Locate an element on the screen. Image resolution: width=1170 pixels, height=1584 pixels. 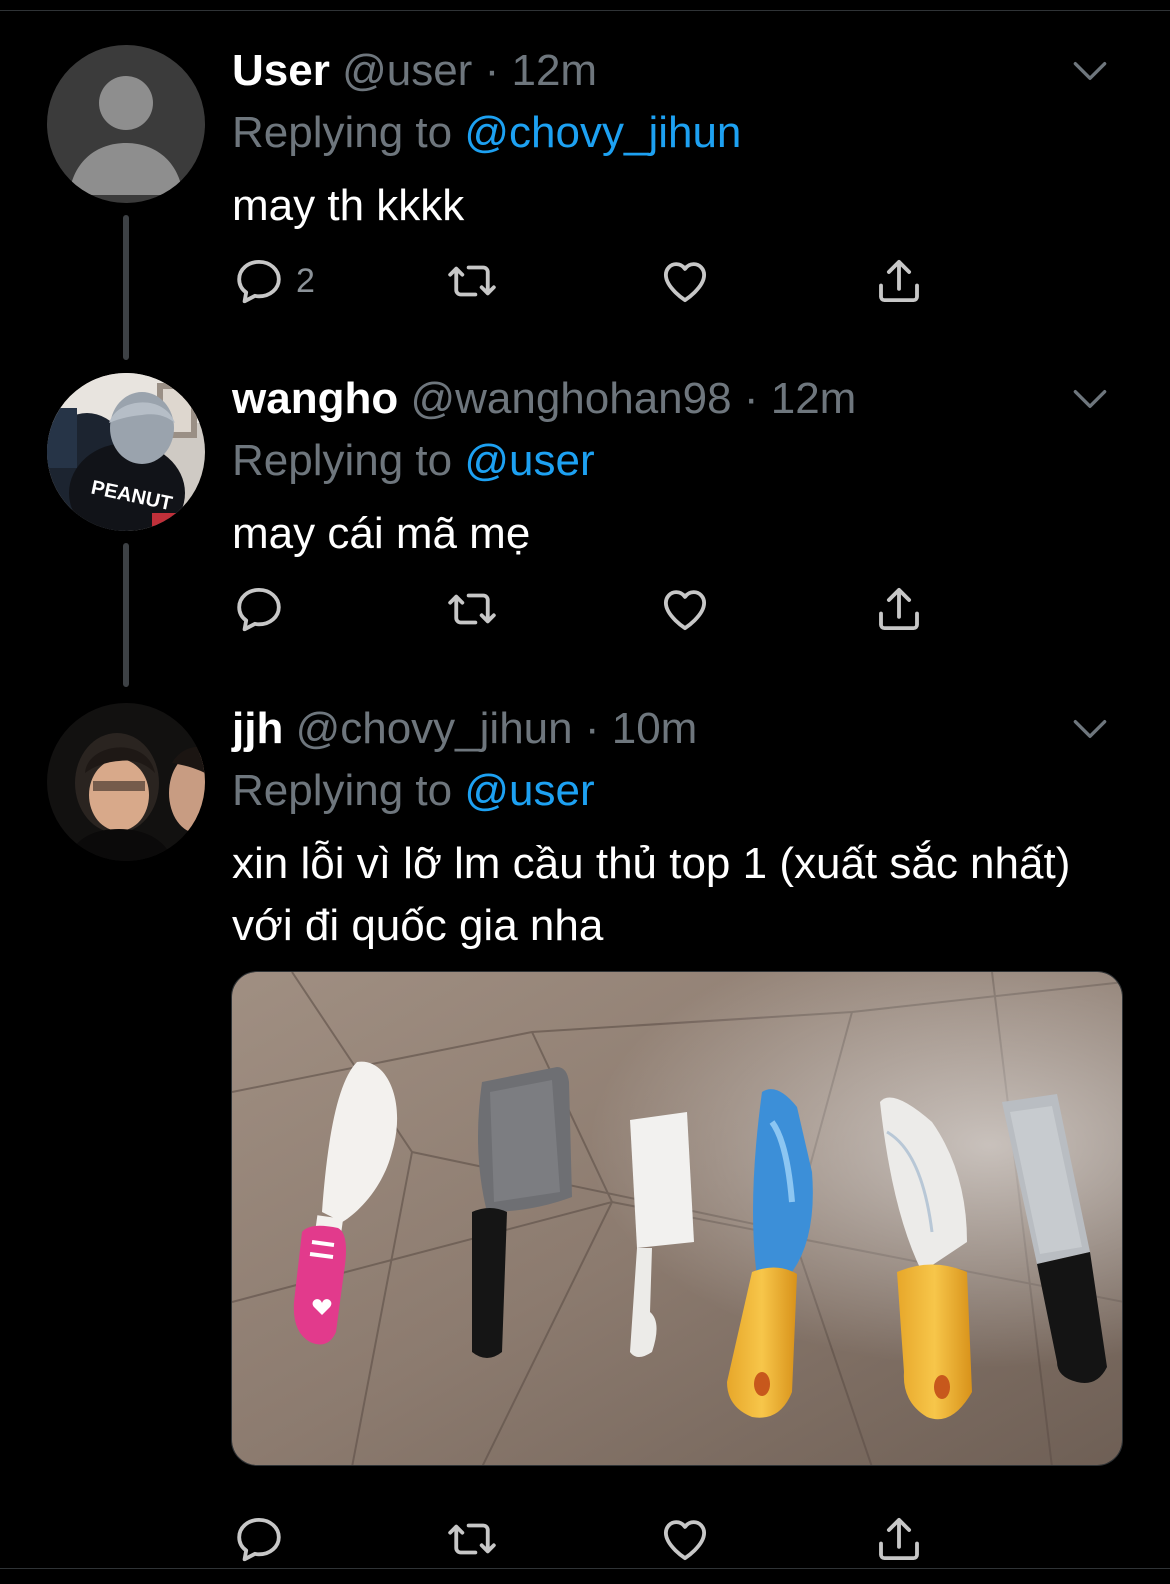
display-name: jjh is located at coordinates (257, 728).